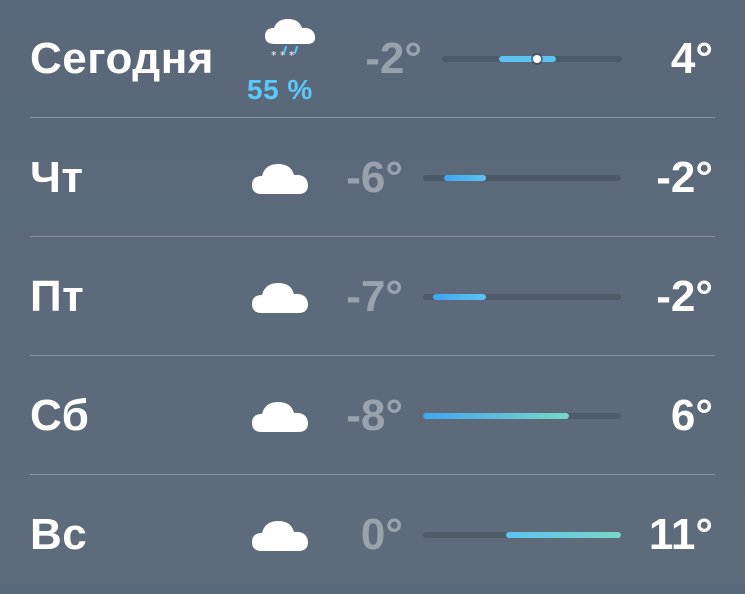 This screenshot has height=594, width=745. Describe the element at coordinates (691, 58) in the screenshot. I see `high-temperature: 4°` at that location.